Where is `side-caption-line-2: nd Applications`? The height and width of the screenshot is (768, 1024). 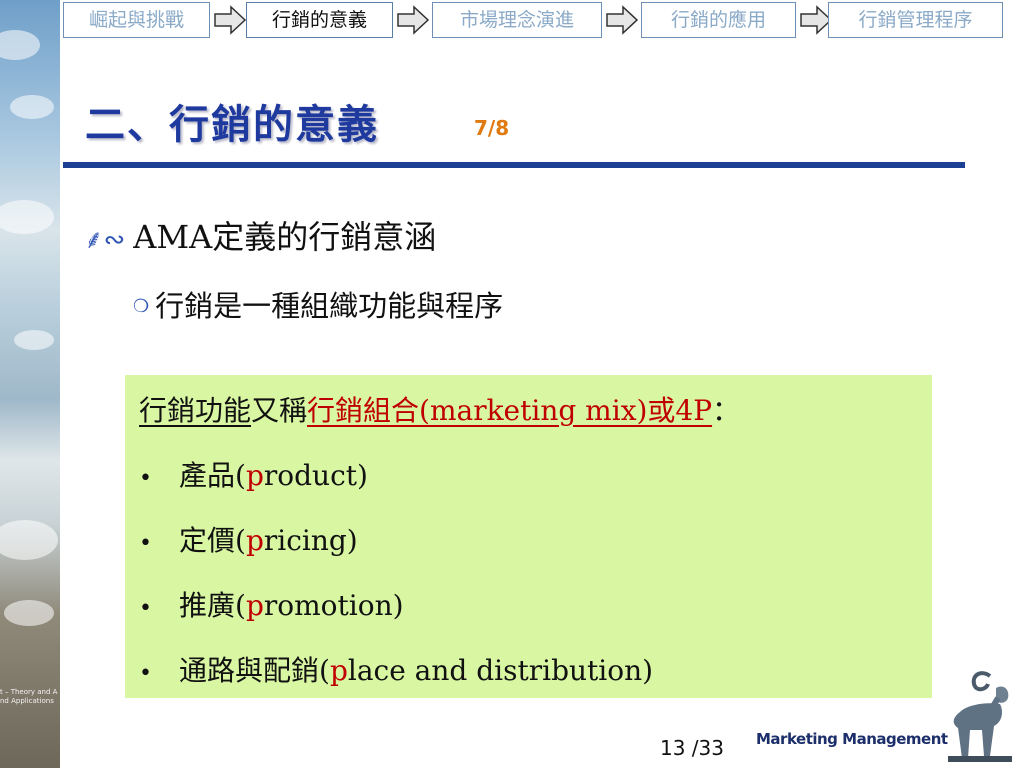 side-caption-line-2: nd Applications is located at coordinates (27, 701).